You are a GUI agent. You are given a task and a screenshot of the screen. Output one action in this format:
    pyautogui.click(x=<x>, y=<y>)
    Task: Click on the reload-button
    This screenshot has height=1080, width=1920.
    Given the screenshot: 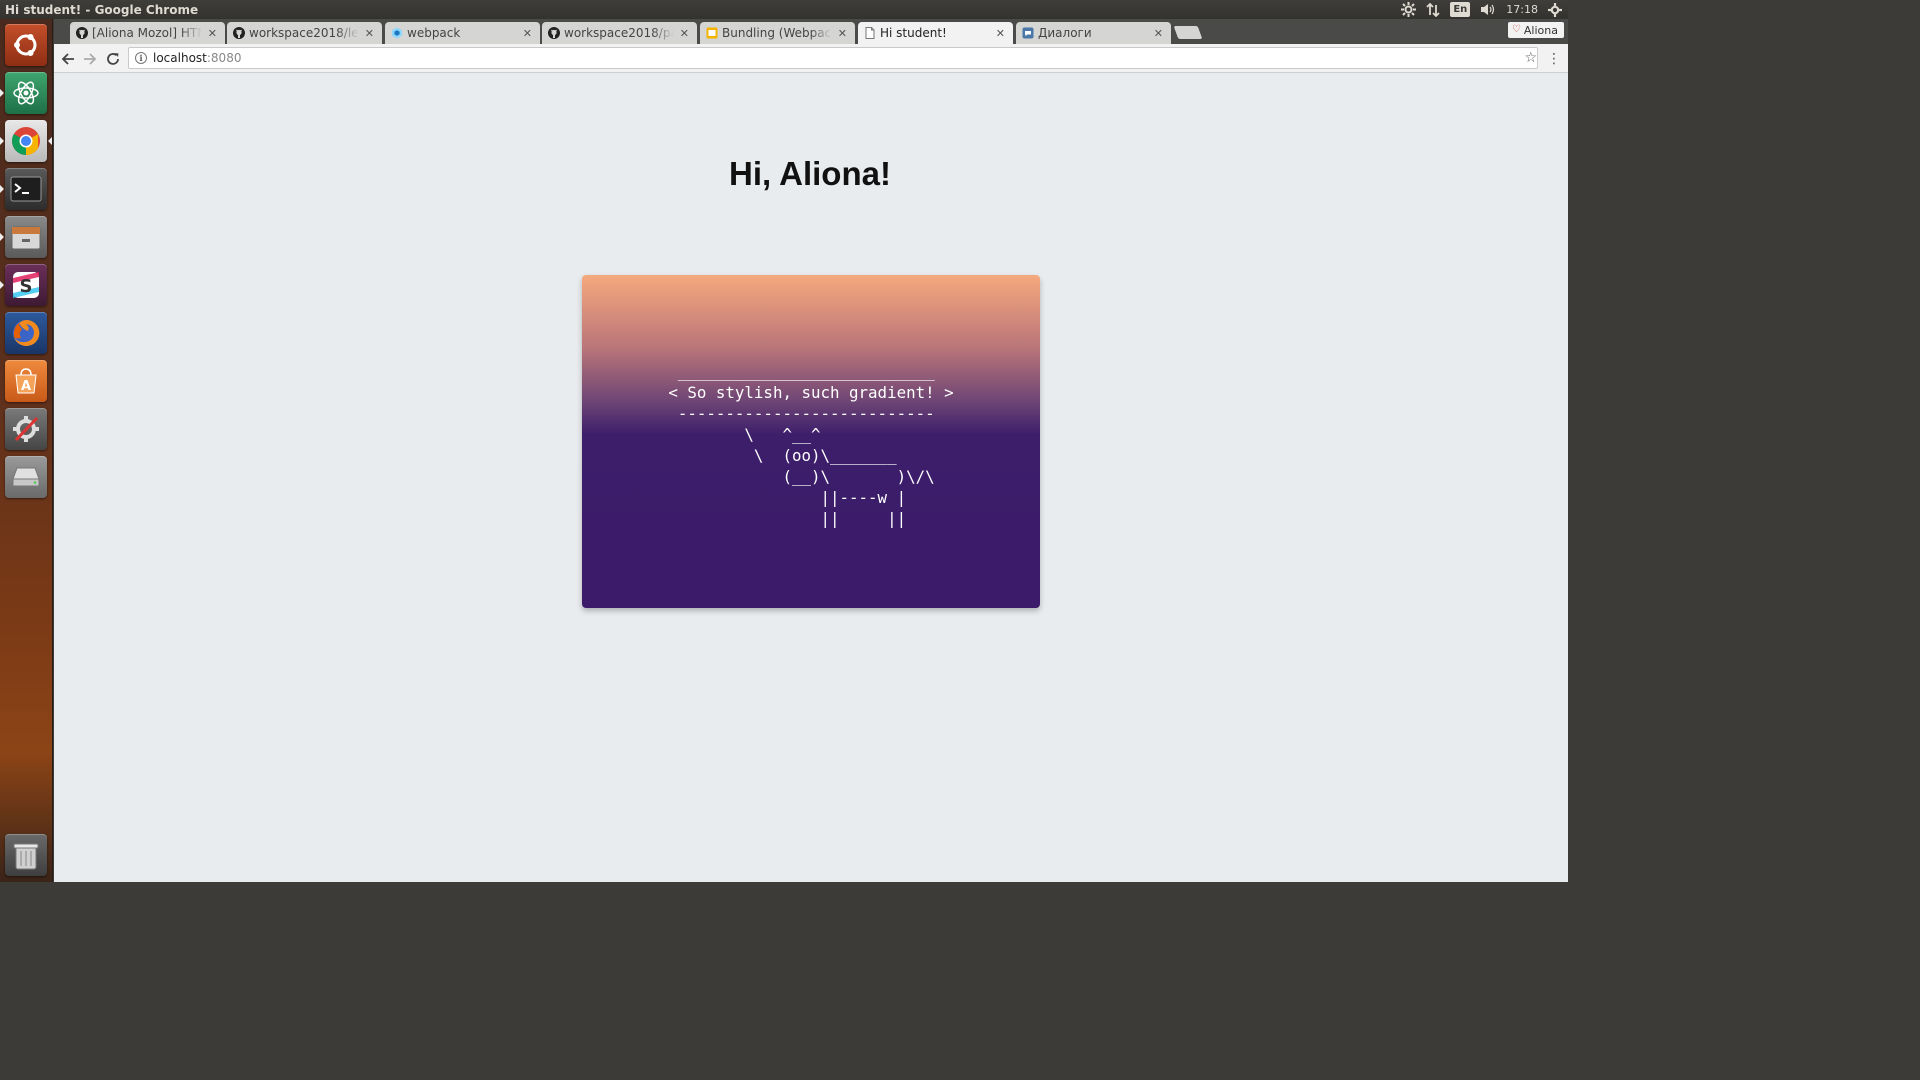 What is the action you would take?
    pyautogui.click(x=113, y=59)
    